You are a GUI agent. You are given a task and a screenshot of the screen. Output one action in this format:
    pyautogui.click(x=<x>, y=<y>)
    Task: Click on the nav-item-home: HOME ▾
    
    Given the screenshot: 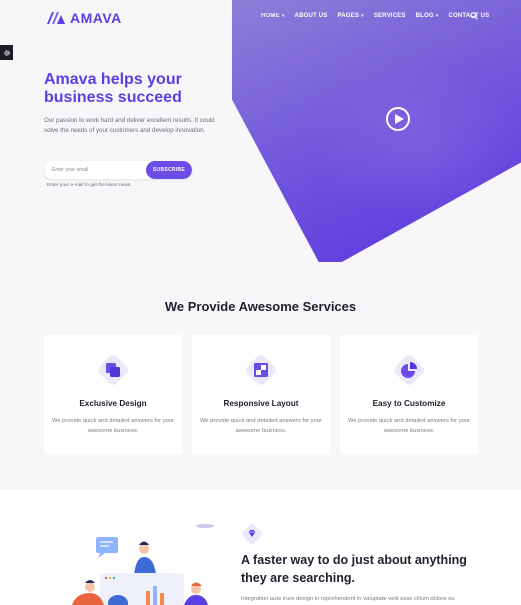 What is the action you would take?
    pyautogui.click(x=273, y=16)
    